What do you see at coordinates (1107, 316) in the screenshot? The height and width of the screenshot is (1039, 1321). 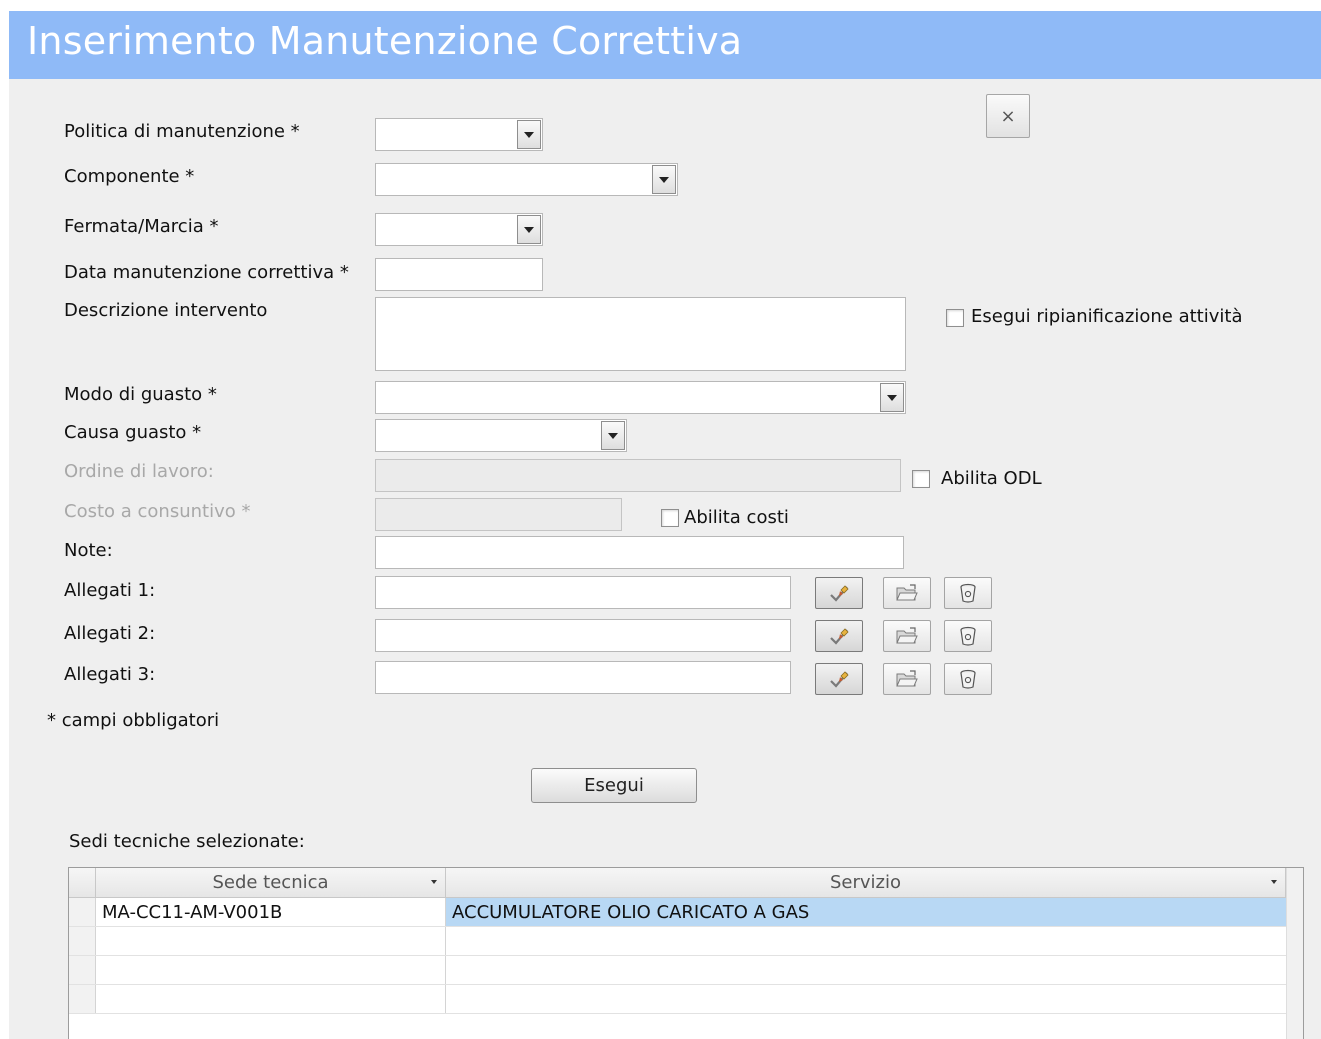 I see `ripianificazione-label: Esegui ripianificazione attività` at bounding box center [1107, 316].